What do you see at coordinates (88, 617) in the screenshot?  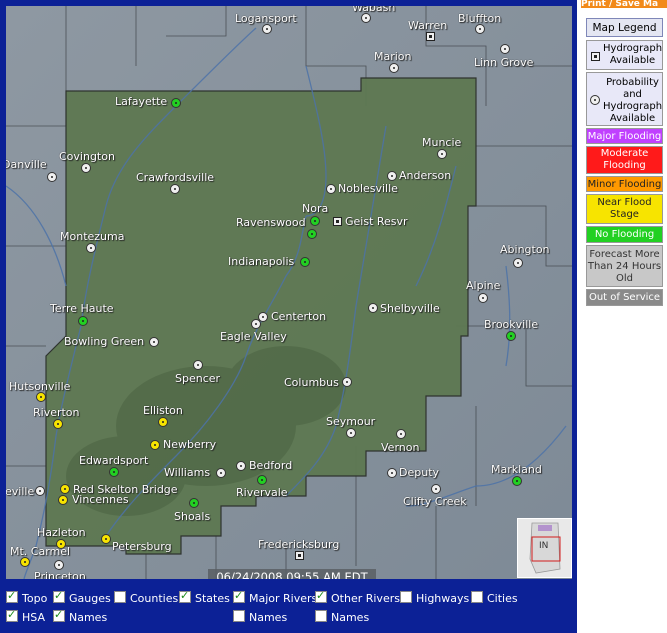 I see `toggle-gauge-names-label: Names` at bounding box center [88, 617].